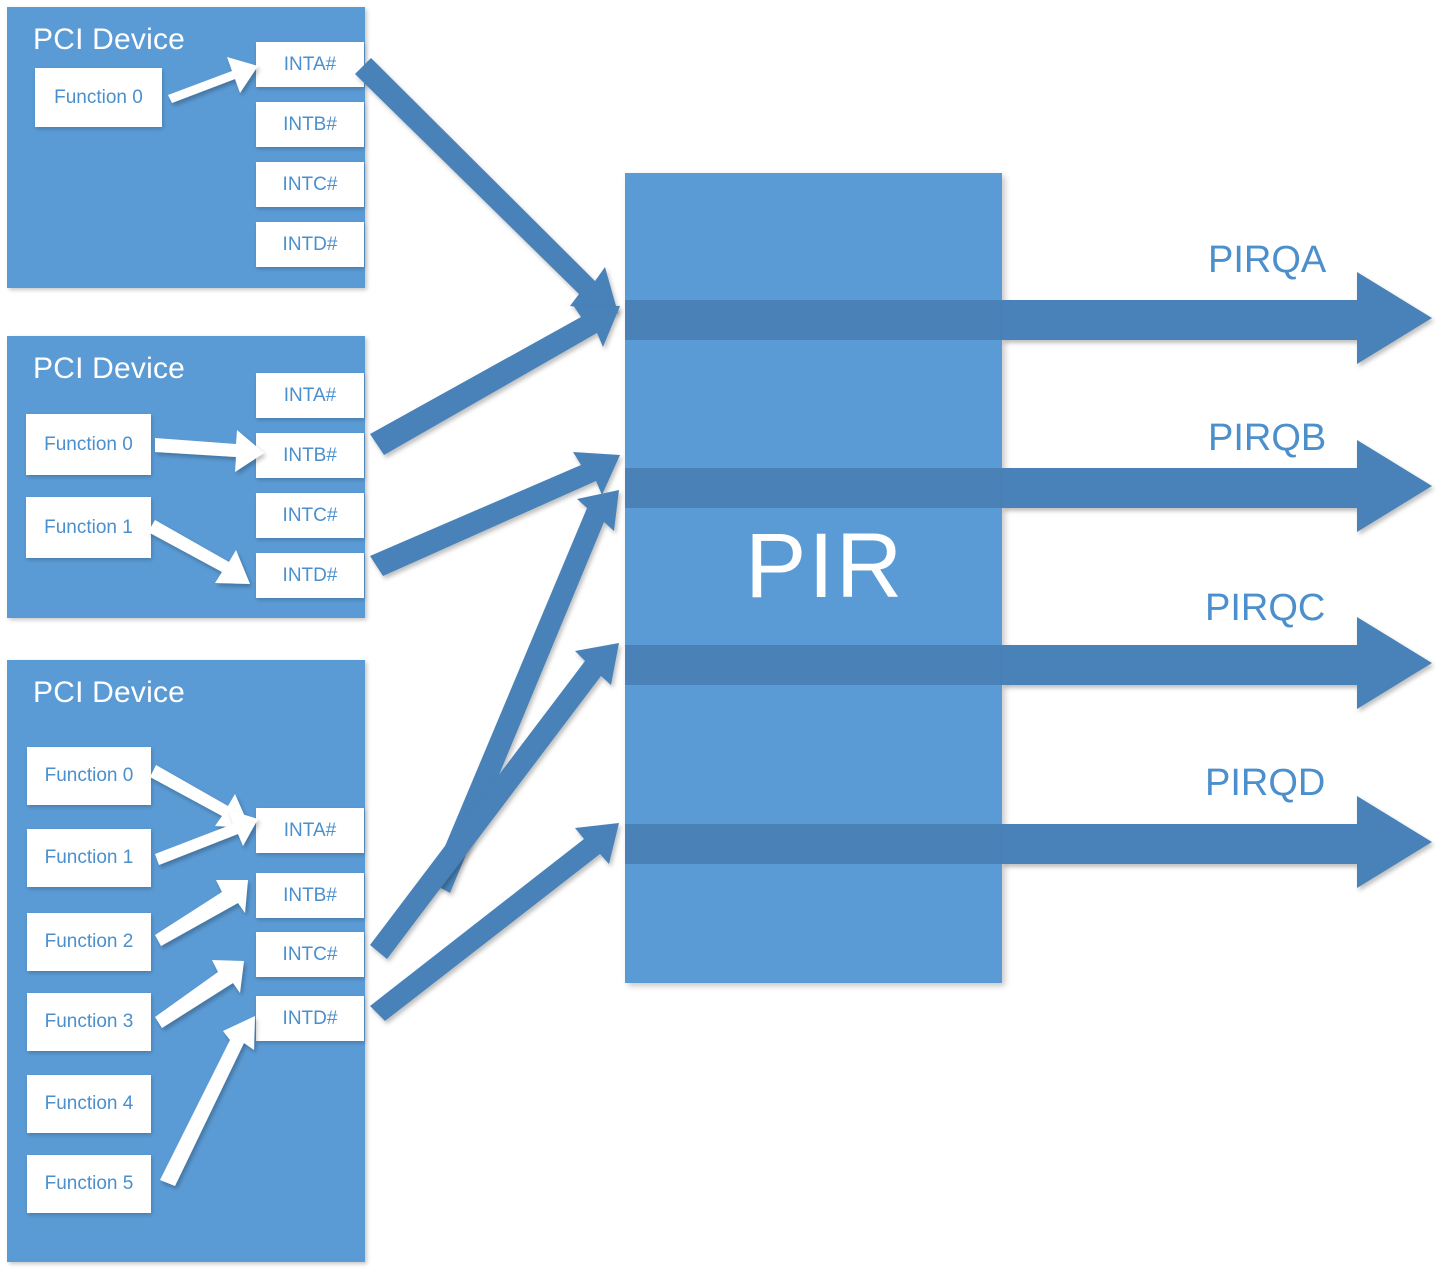 The width and height of the screenshot is (1445, 1270). What do you see at coordinates (1265, 608) in the screenshot?
I see `output-label-pirqc: PIRQC` at bounding box center [1265, 608].